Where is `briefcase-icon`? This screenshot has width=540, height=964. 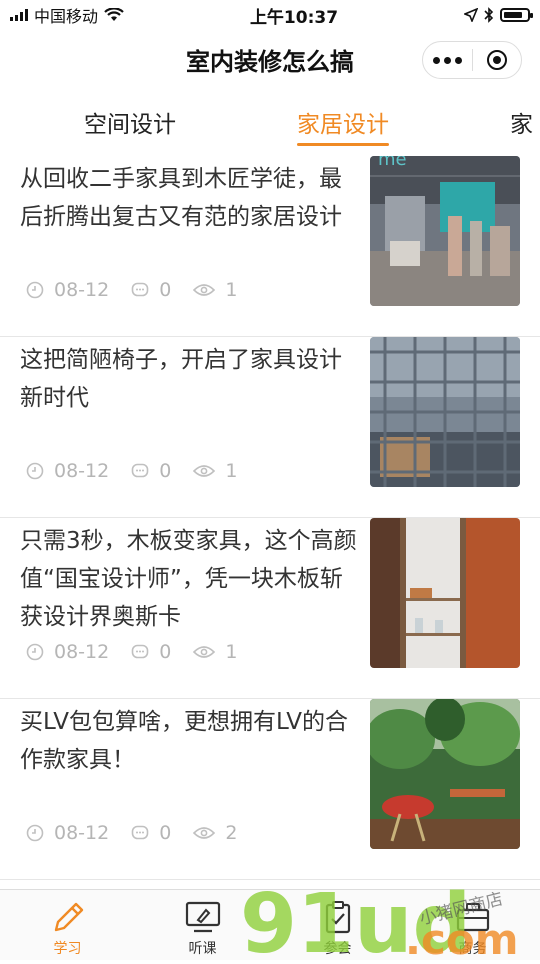 briefcase-icon is located at coordinates (472, 917).